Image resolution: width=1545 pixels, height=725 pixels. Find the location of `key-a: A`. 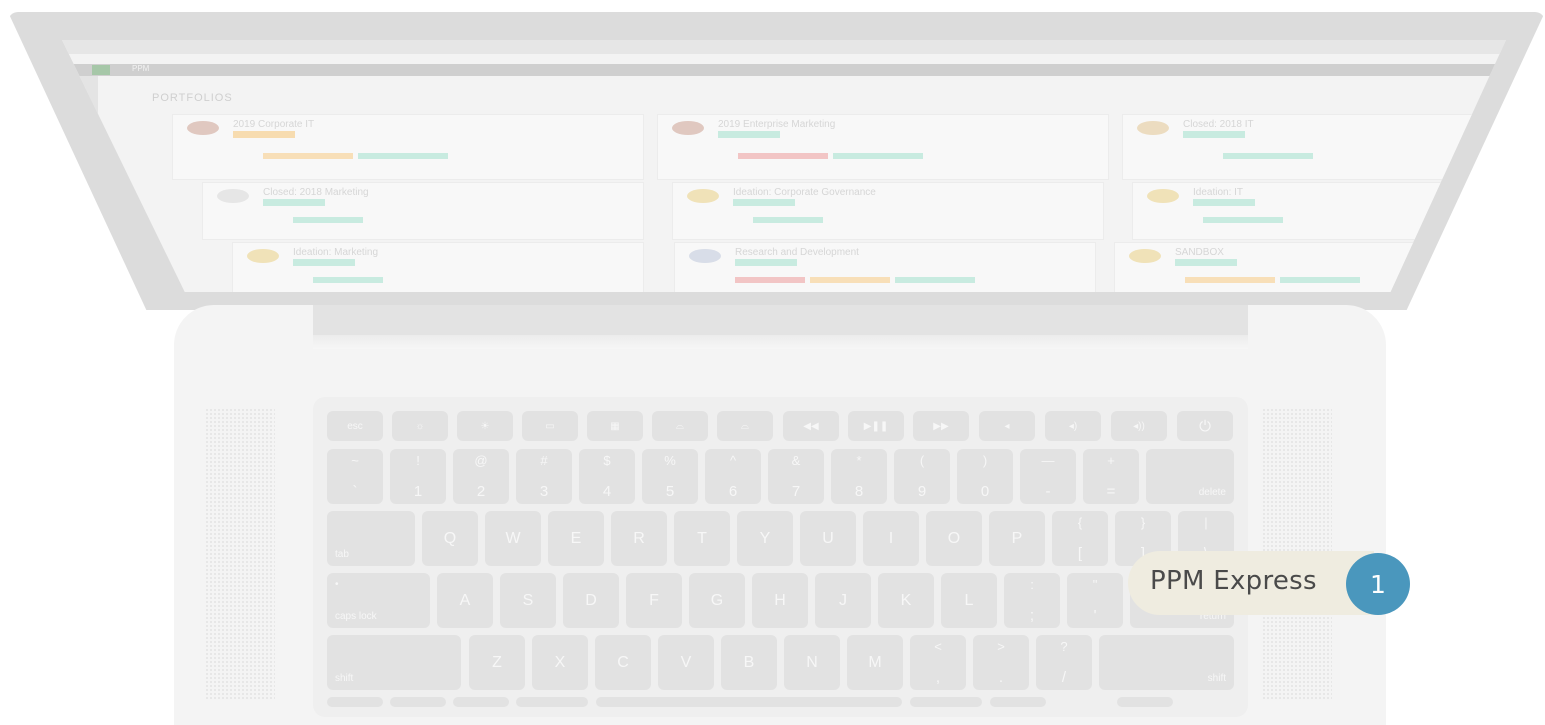

key-a: A is located at coordinates (465, 600).